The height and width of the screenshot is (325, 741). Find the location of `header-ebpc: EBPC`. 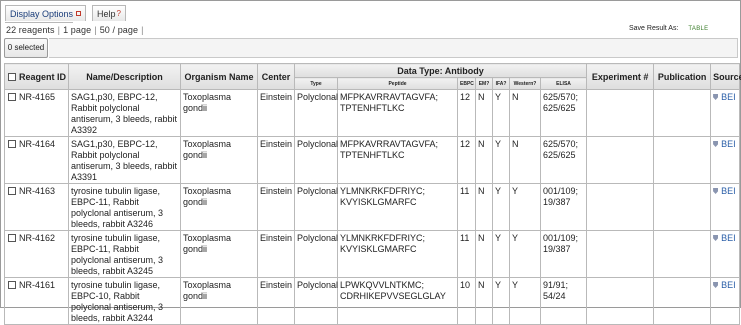

header-ebpc: EBPC is located at coordinates (466, 83).